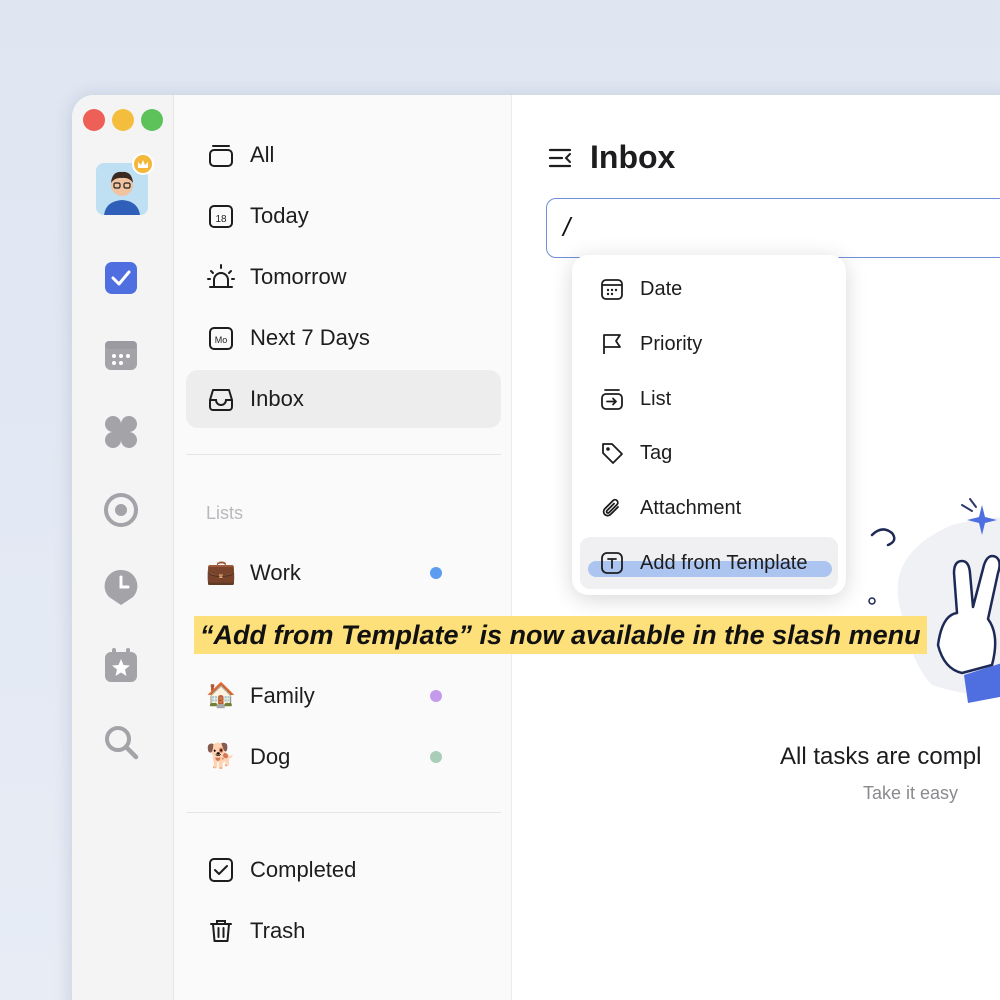 The width and height of the screenshot is (1000, 1000). Describe the element at coordinates (612, 399) in the screenshot. I see `list-move-icon` at that location.